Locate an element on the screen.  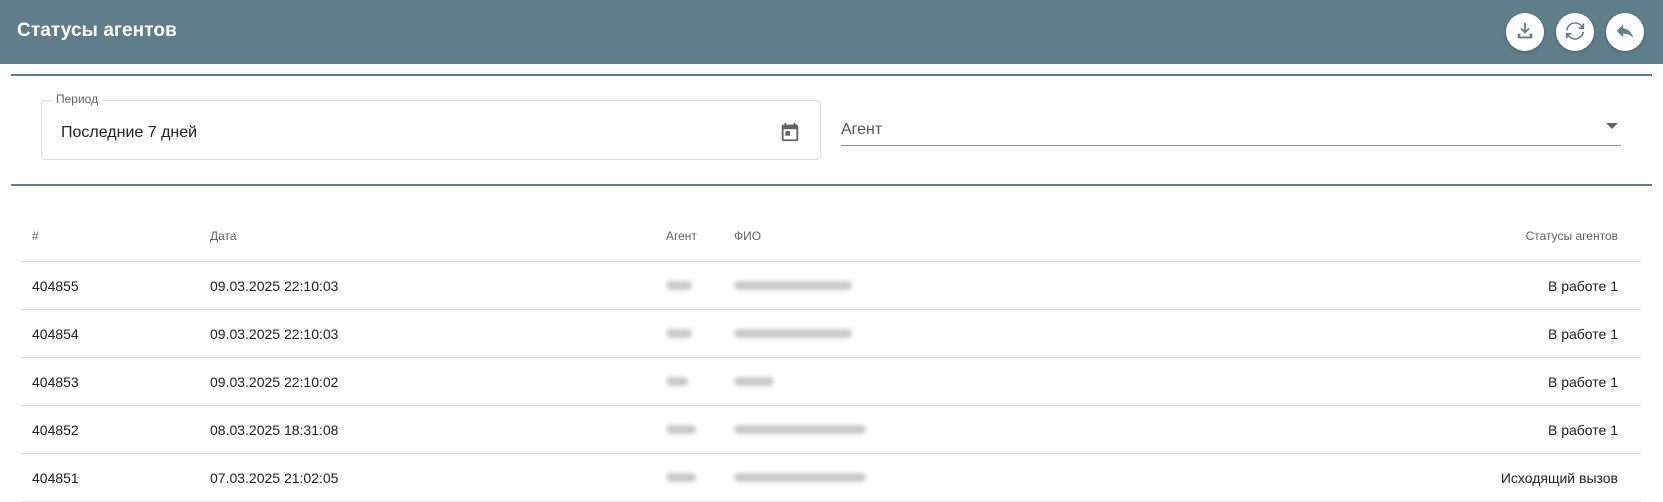
refresh-icon is located at coordinates (1575, 32).